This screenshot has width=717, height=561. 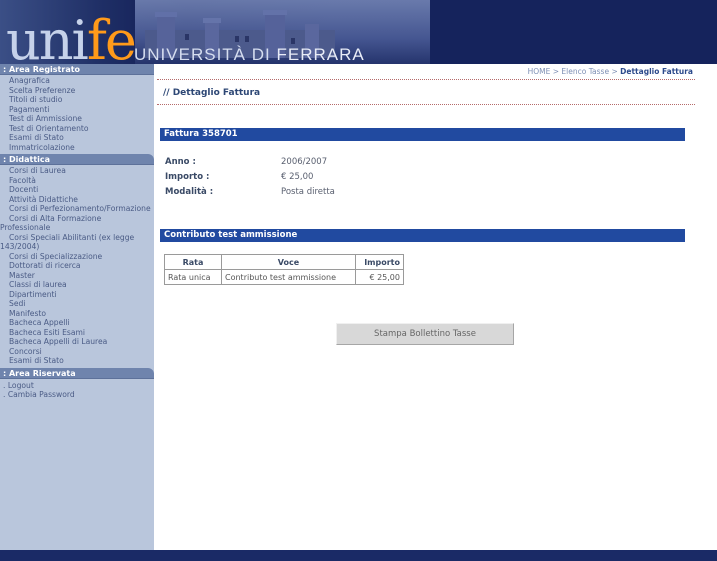 What do you see at coordinates (77, 323) in the screenshot?
I see `sidebar-item-bacheca-appelli: Bacheca Appelli` at bounding box center [77, 323].